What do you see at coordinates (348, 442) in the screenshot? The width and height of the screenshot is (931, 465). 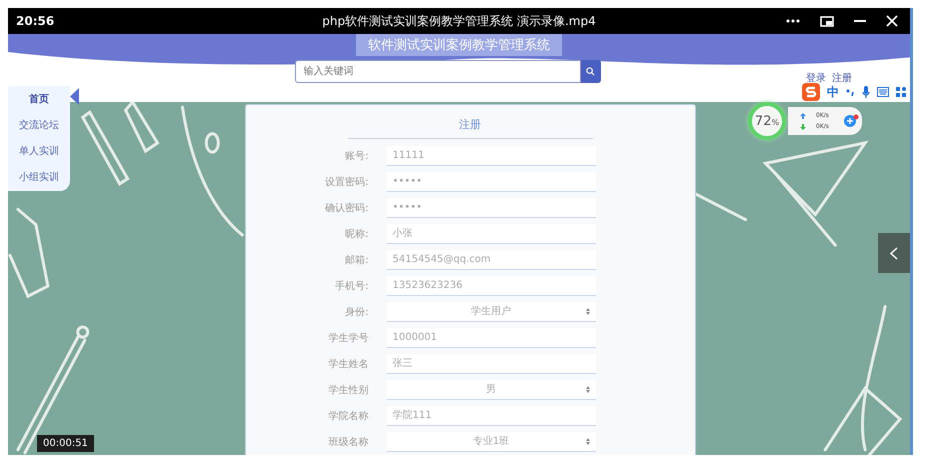 I see `field-label: 班级名称` at bounding box center [348, 442].